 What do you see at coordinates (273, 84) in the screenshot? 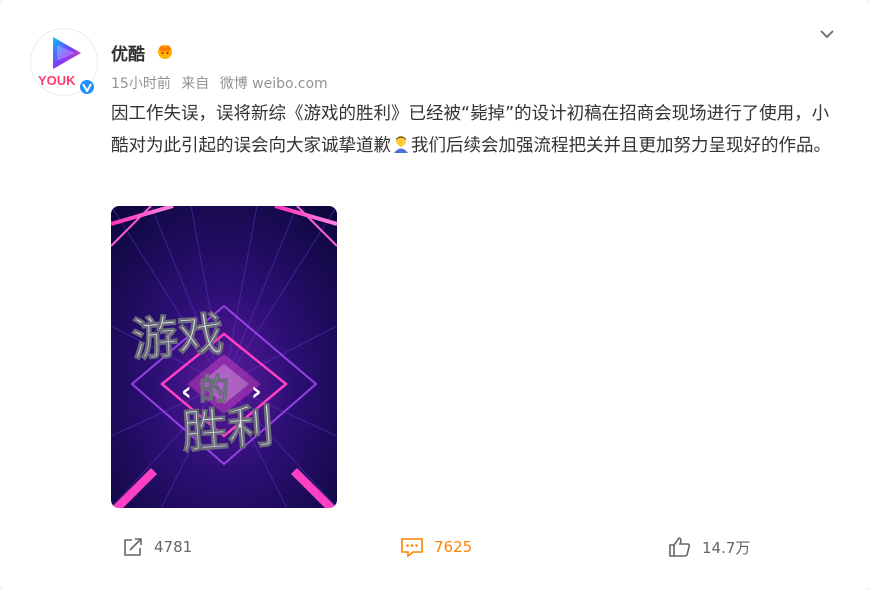
I see `post-source: 微博 weibo.com` at bounding box center [273, 84].